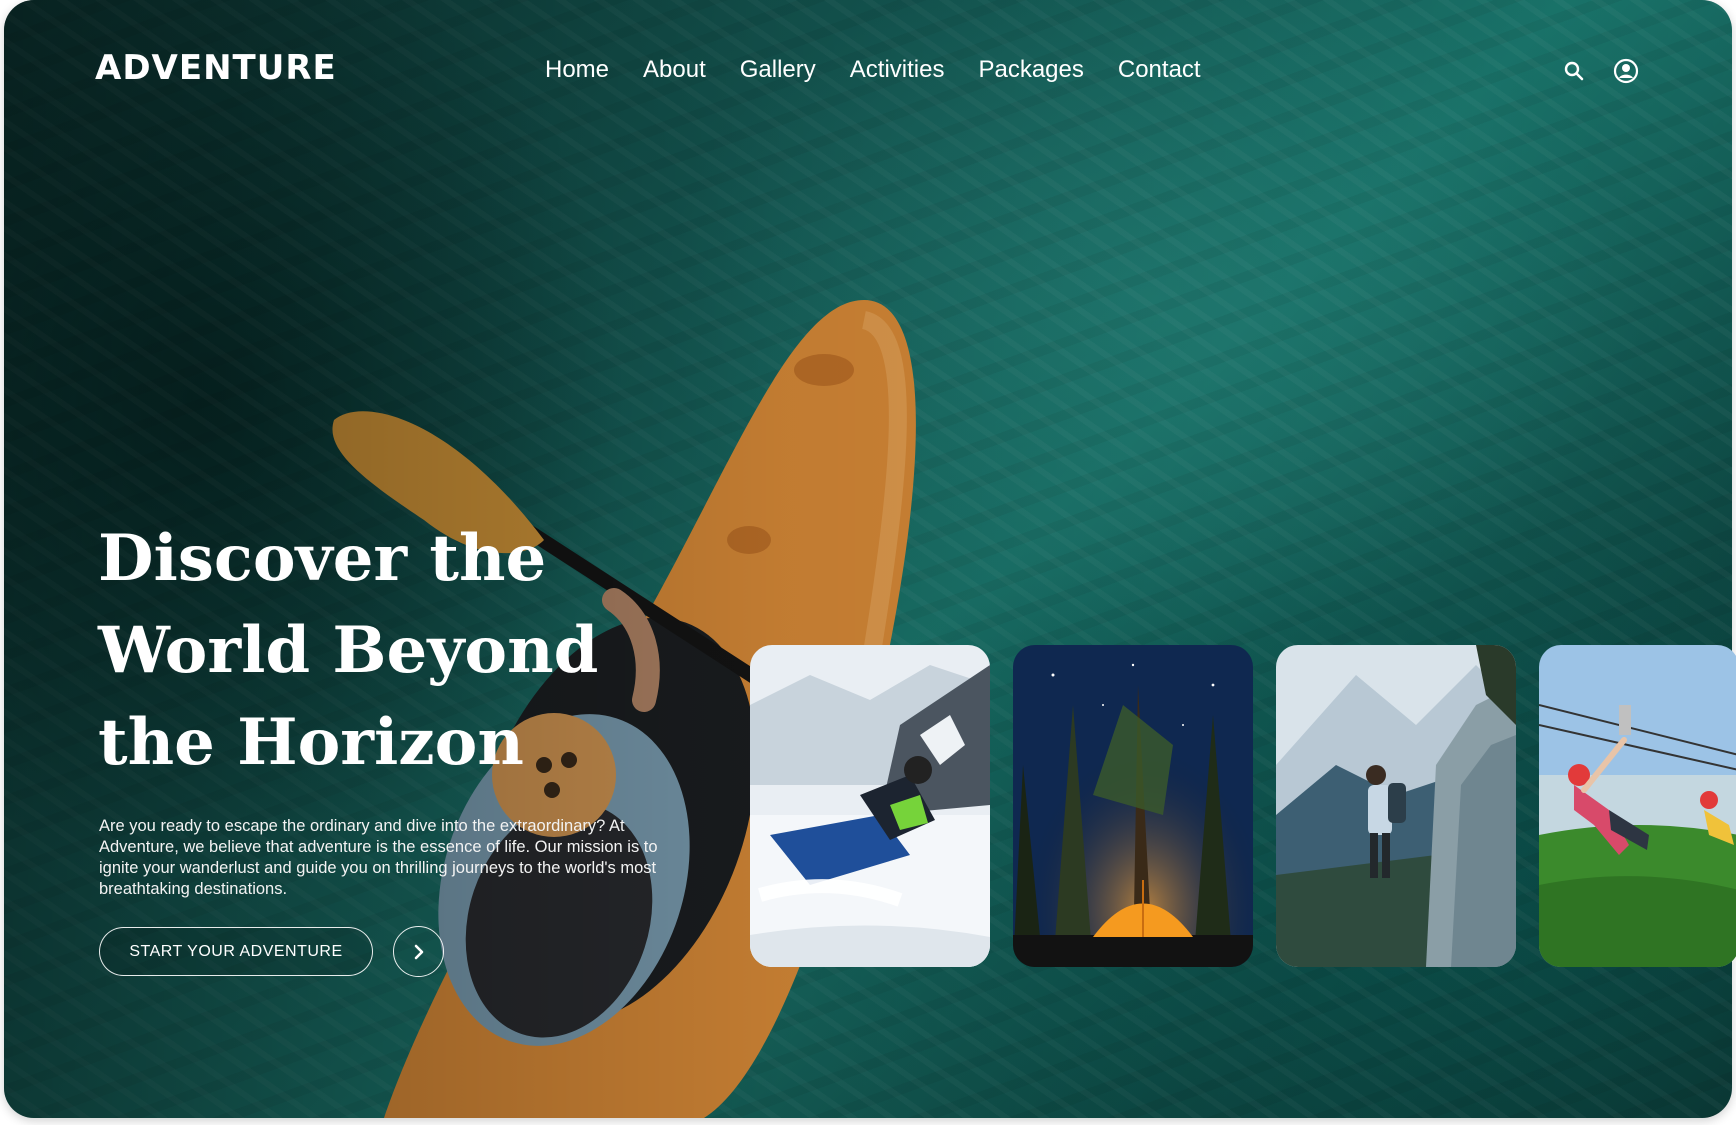 The image size is (1736, 1125). I want to click on brand-logo: ADVENTURE, so click(216, 68).